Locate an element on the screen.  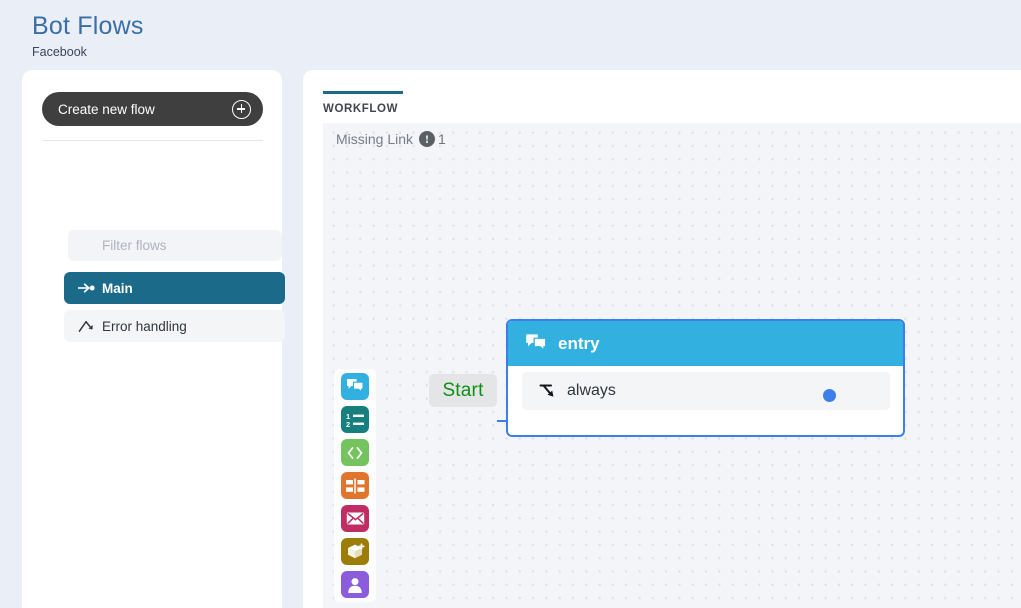
sidebar-item-error-handling: Error handling is located at coordinates (174, 326).